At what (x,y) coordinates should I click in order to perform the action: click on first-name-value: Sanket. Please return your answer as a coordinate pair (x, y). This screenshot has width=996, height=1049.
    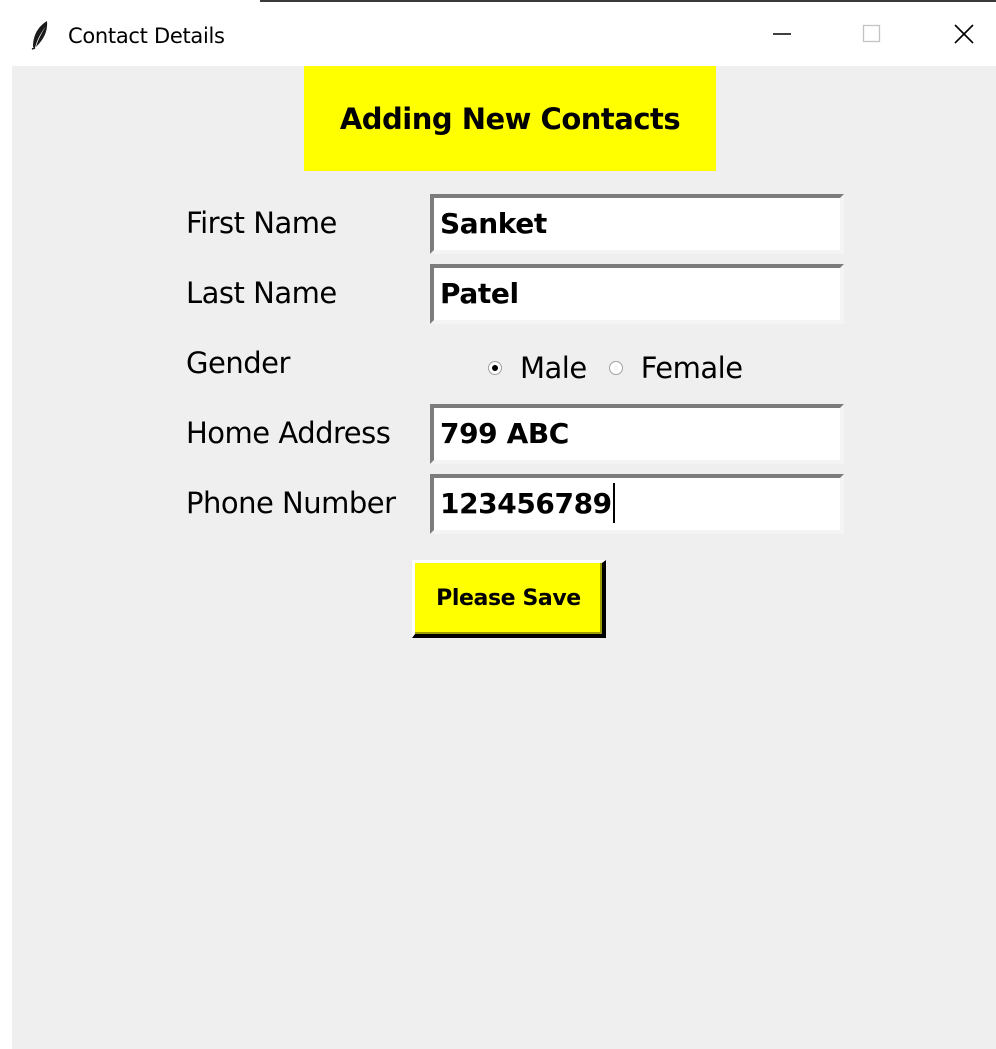
    Looking at the image, I should click on (493, 223).